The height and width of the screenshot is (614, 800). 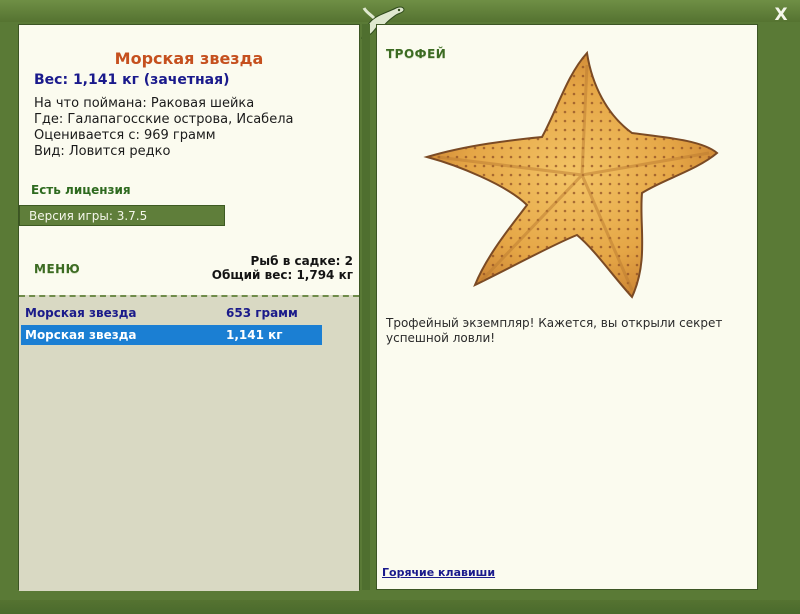 What do you see at coordinates (438, 572) in the screenshot?
I see `hotkeys-link: Горячие клавиши` at bounding box center [438, 572].